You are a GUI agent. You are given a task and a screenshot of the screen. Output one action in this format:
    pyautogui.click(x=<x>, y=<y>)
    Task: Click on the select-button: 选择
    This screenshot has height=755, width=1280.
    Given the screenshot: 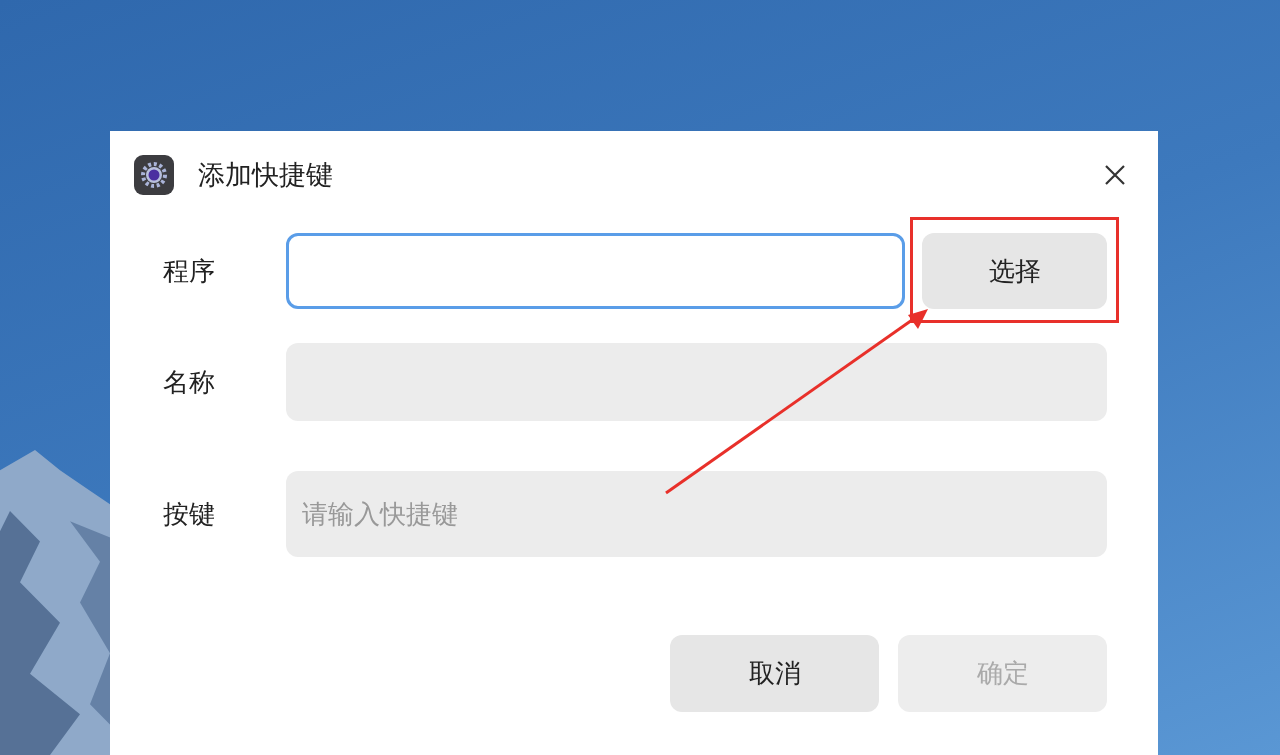 What is the action you would take?
    pyautogui.click(x=1014, y=271)
    